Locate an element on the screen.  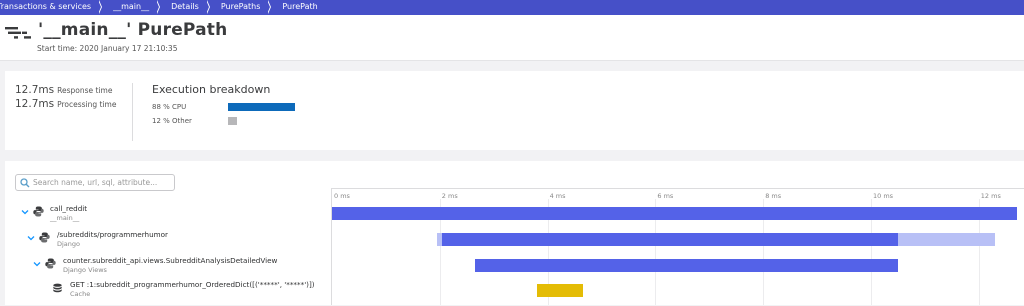
breadcrumb-item-main: __main__ is located at coordinates (130, 7).